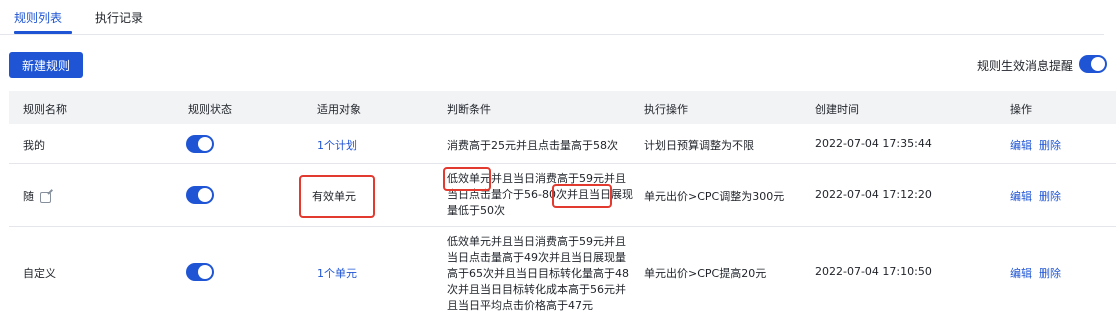 The image size is (1119, 315). What do you see at coordinates (34, 145) in the screenshot?
I see `rule-name: 我的` at bounding box center [34, 145].